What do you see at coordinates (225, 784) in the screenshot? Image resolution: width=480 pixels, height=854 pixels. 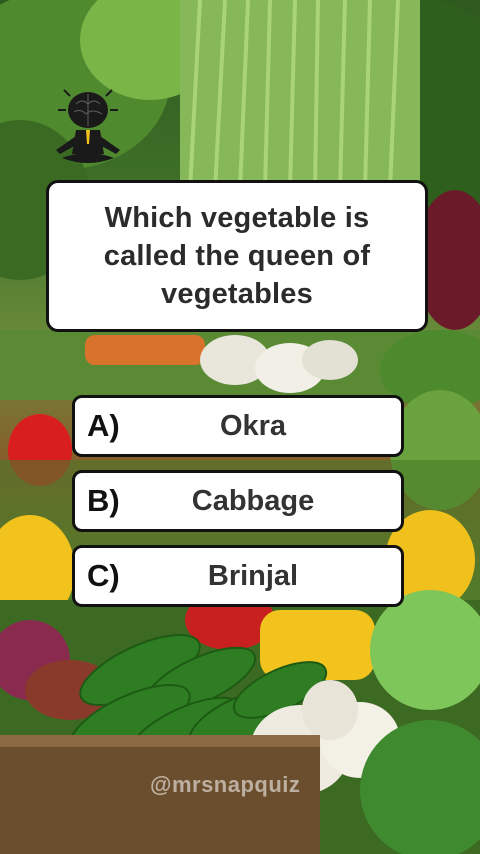 I see `watermark-text: @mrsnapquiz` at bounding box center [225, 784].